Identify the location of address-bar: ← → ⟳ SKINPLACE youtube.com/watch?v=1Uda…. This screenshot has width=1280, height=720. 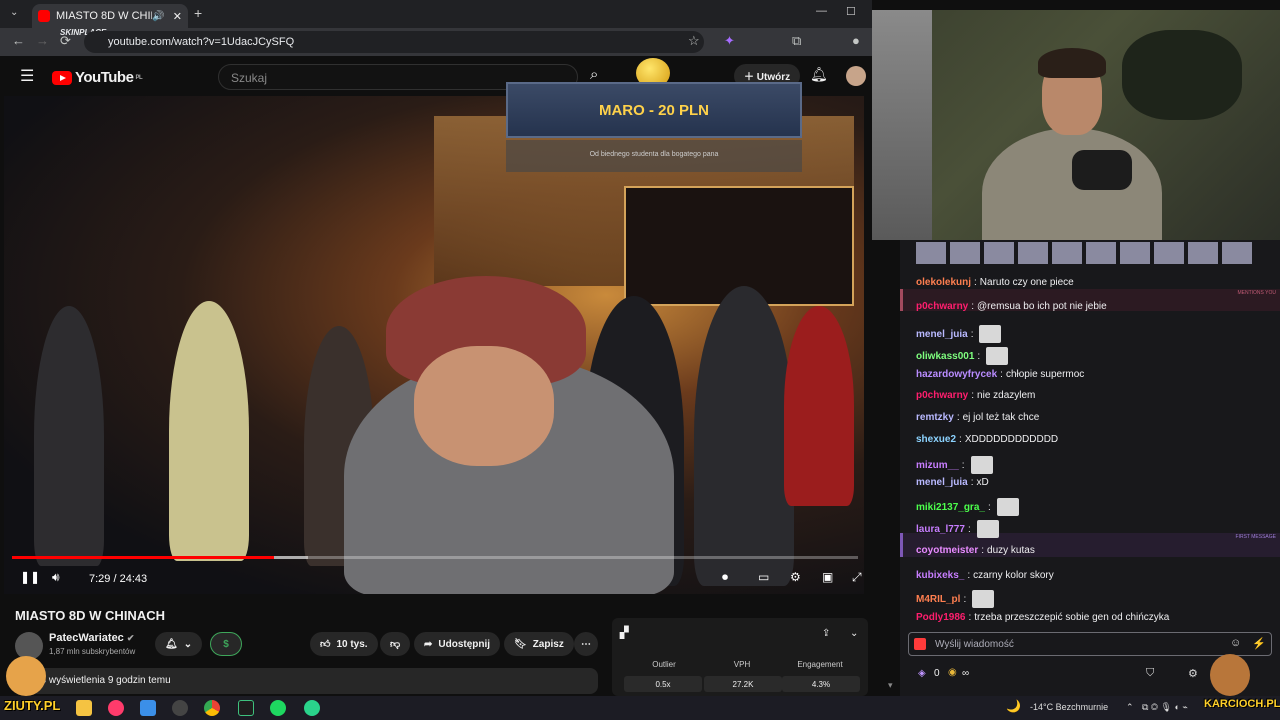
(436, 42).